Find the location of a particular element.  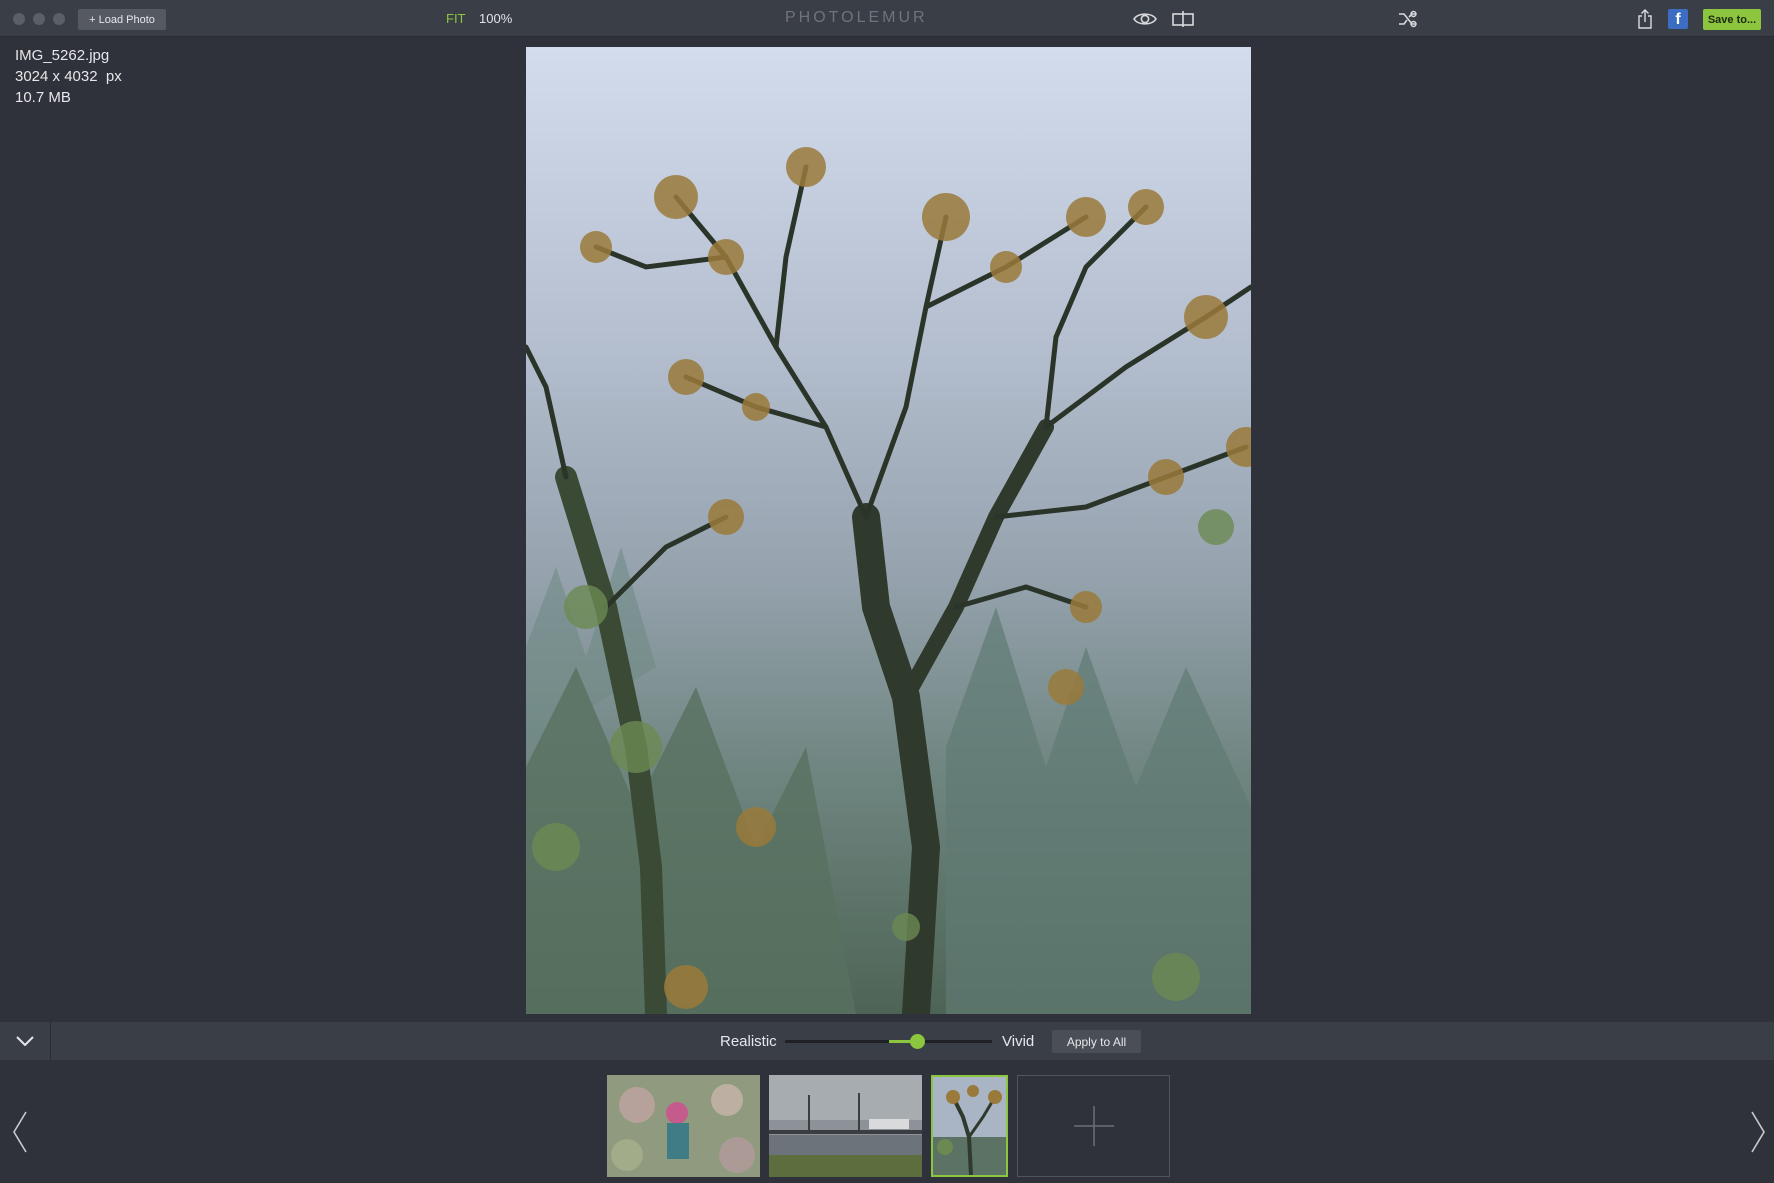

file-info: IMG_5262.jpg 3024 x 4032 px 10.7 MB is located at coordinates (68, 76).